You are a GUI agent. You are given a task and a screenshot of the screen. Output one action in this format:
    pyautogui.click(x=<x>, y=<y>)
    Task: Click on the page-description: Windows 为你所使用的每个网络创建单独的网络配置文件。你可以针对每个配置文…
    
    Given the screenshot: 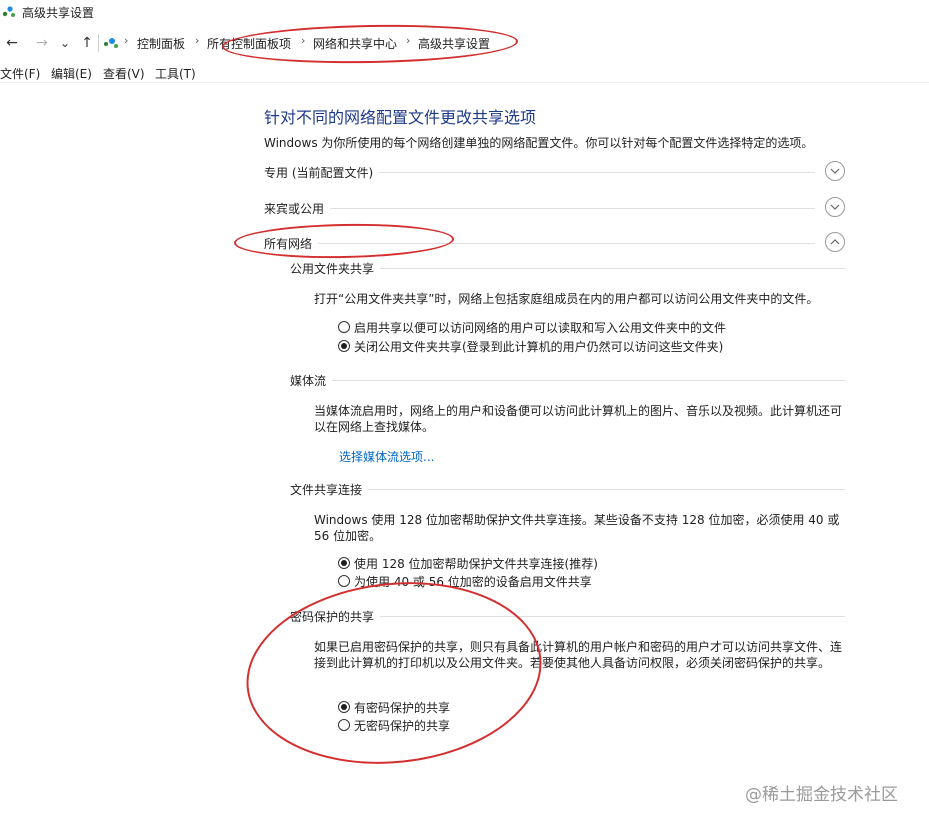 What is the action you would take?
    pyautogui.click(x=539, y=143)
    